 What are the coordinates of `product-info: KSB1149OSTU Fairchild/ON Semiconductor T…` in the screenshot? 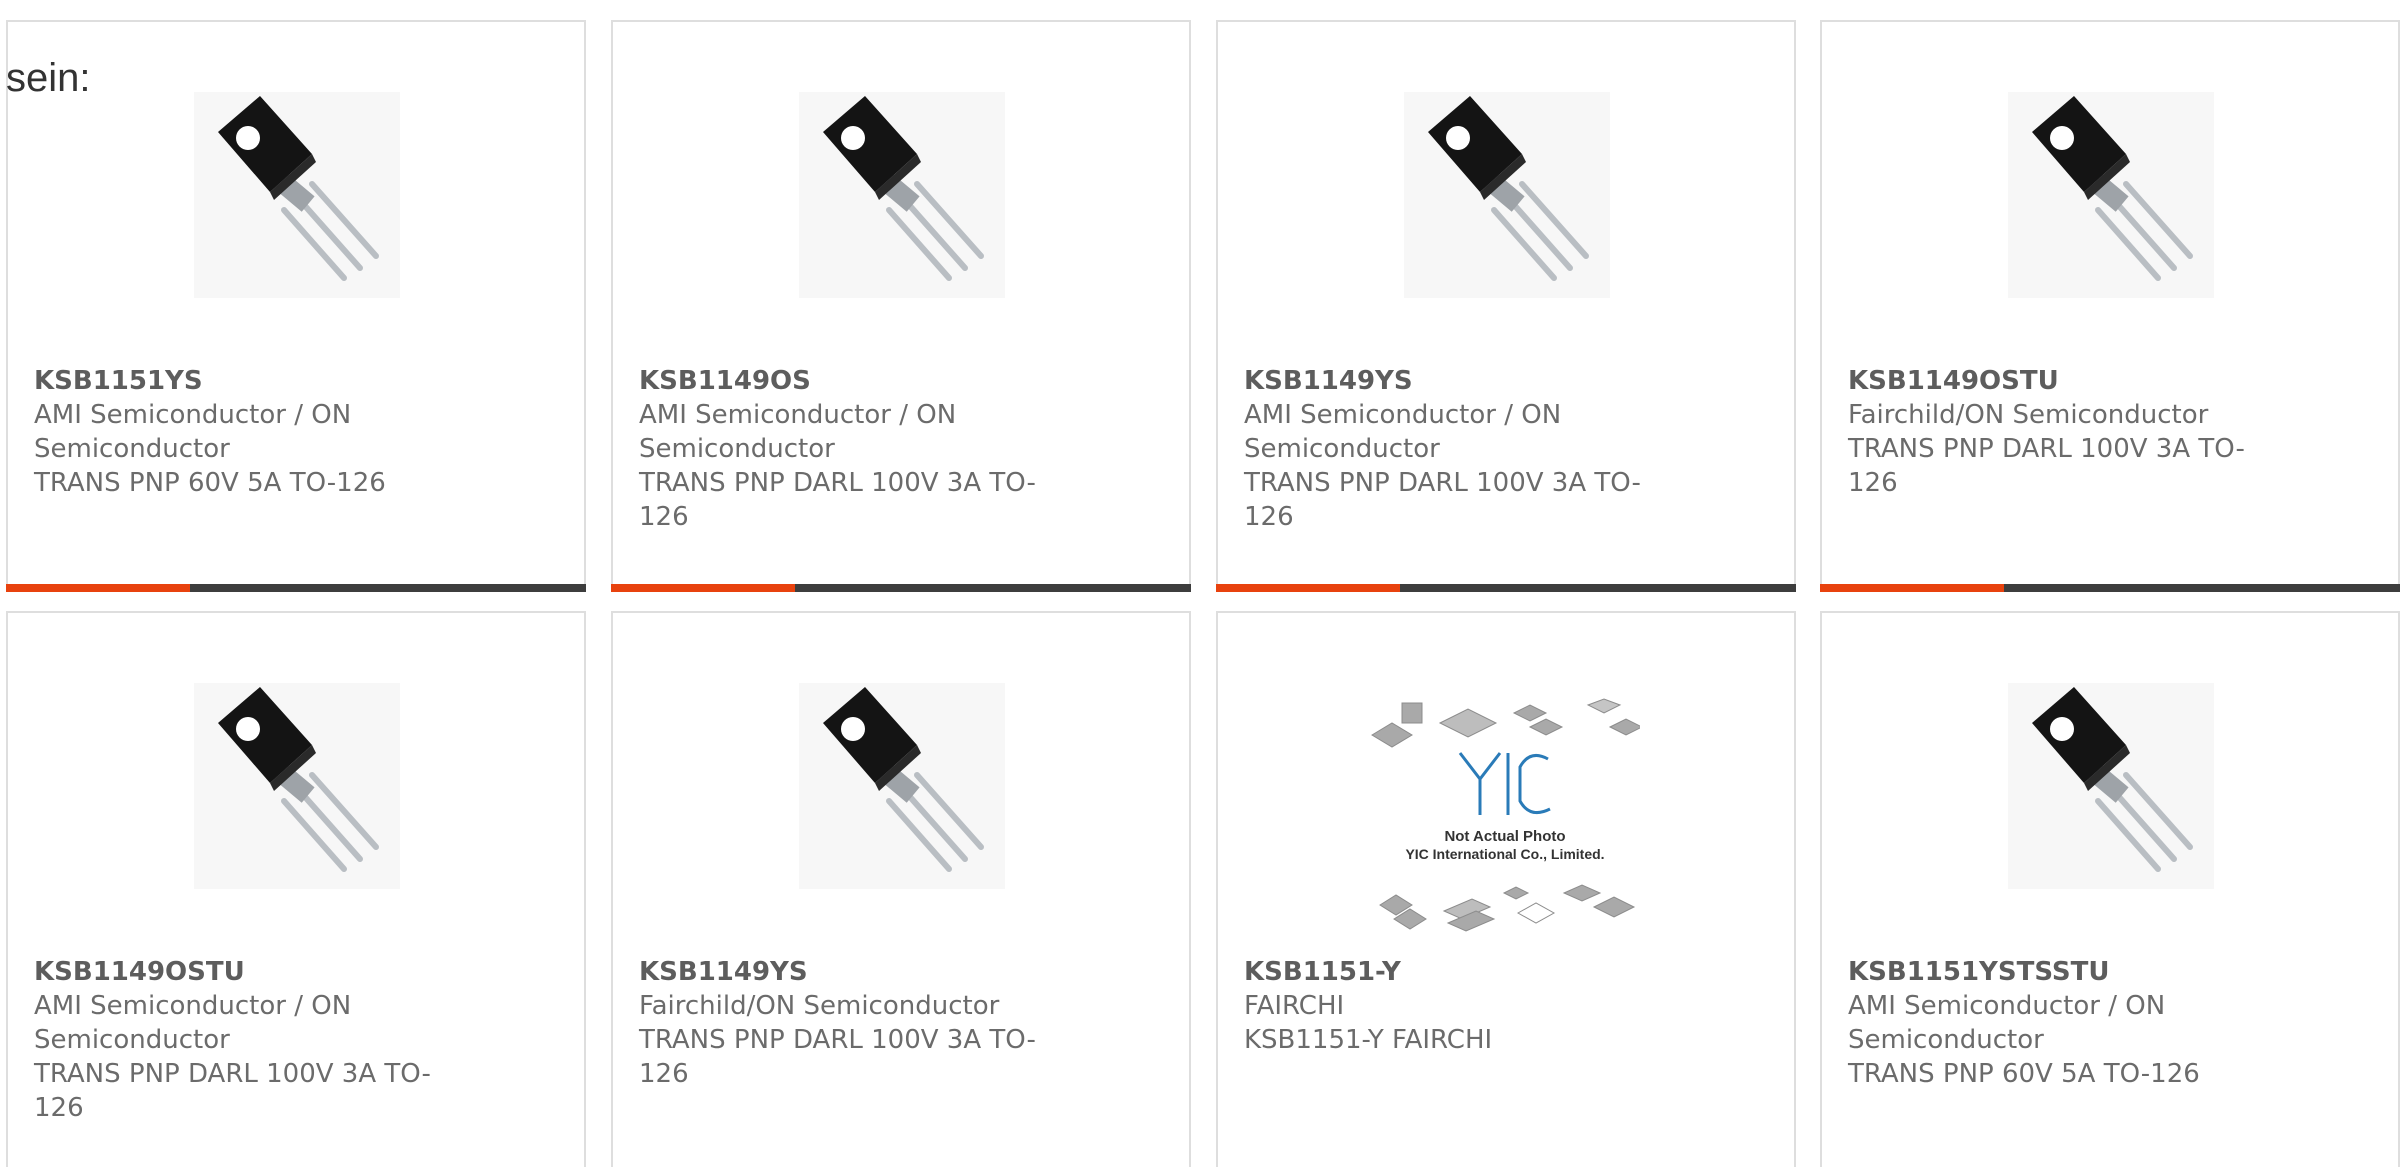 It's located at (2048, 432).